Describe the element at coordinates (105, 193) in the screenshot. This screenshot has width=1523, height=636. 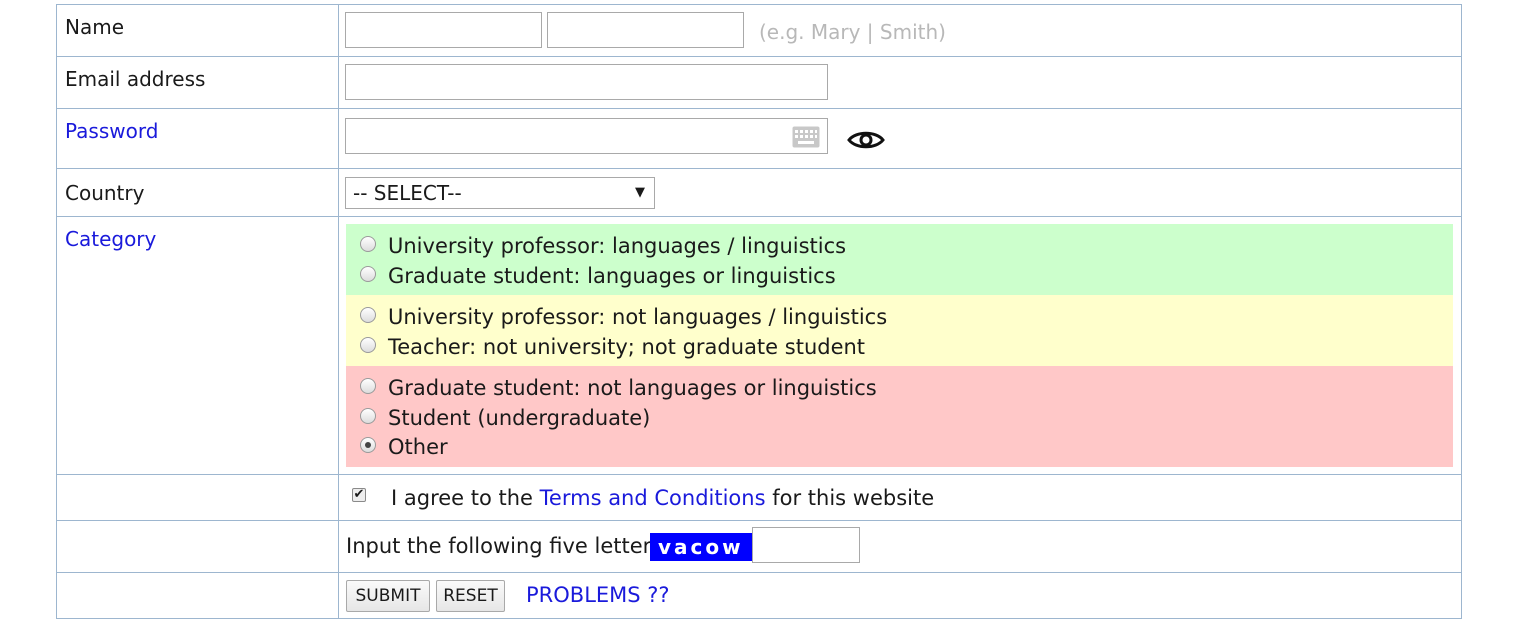
I see `country-label: Country` at that location.